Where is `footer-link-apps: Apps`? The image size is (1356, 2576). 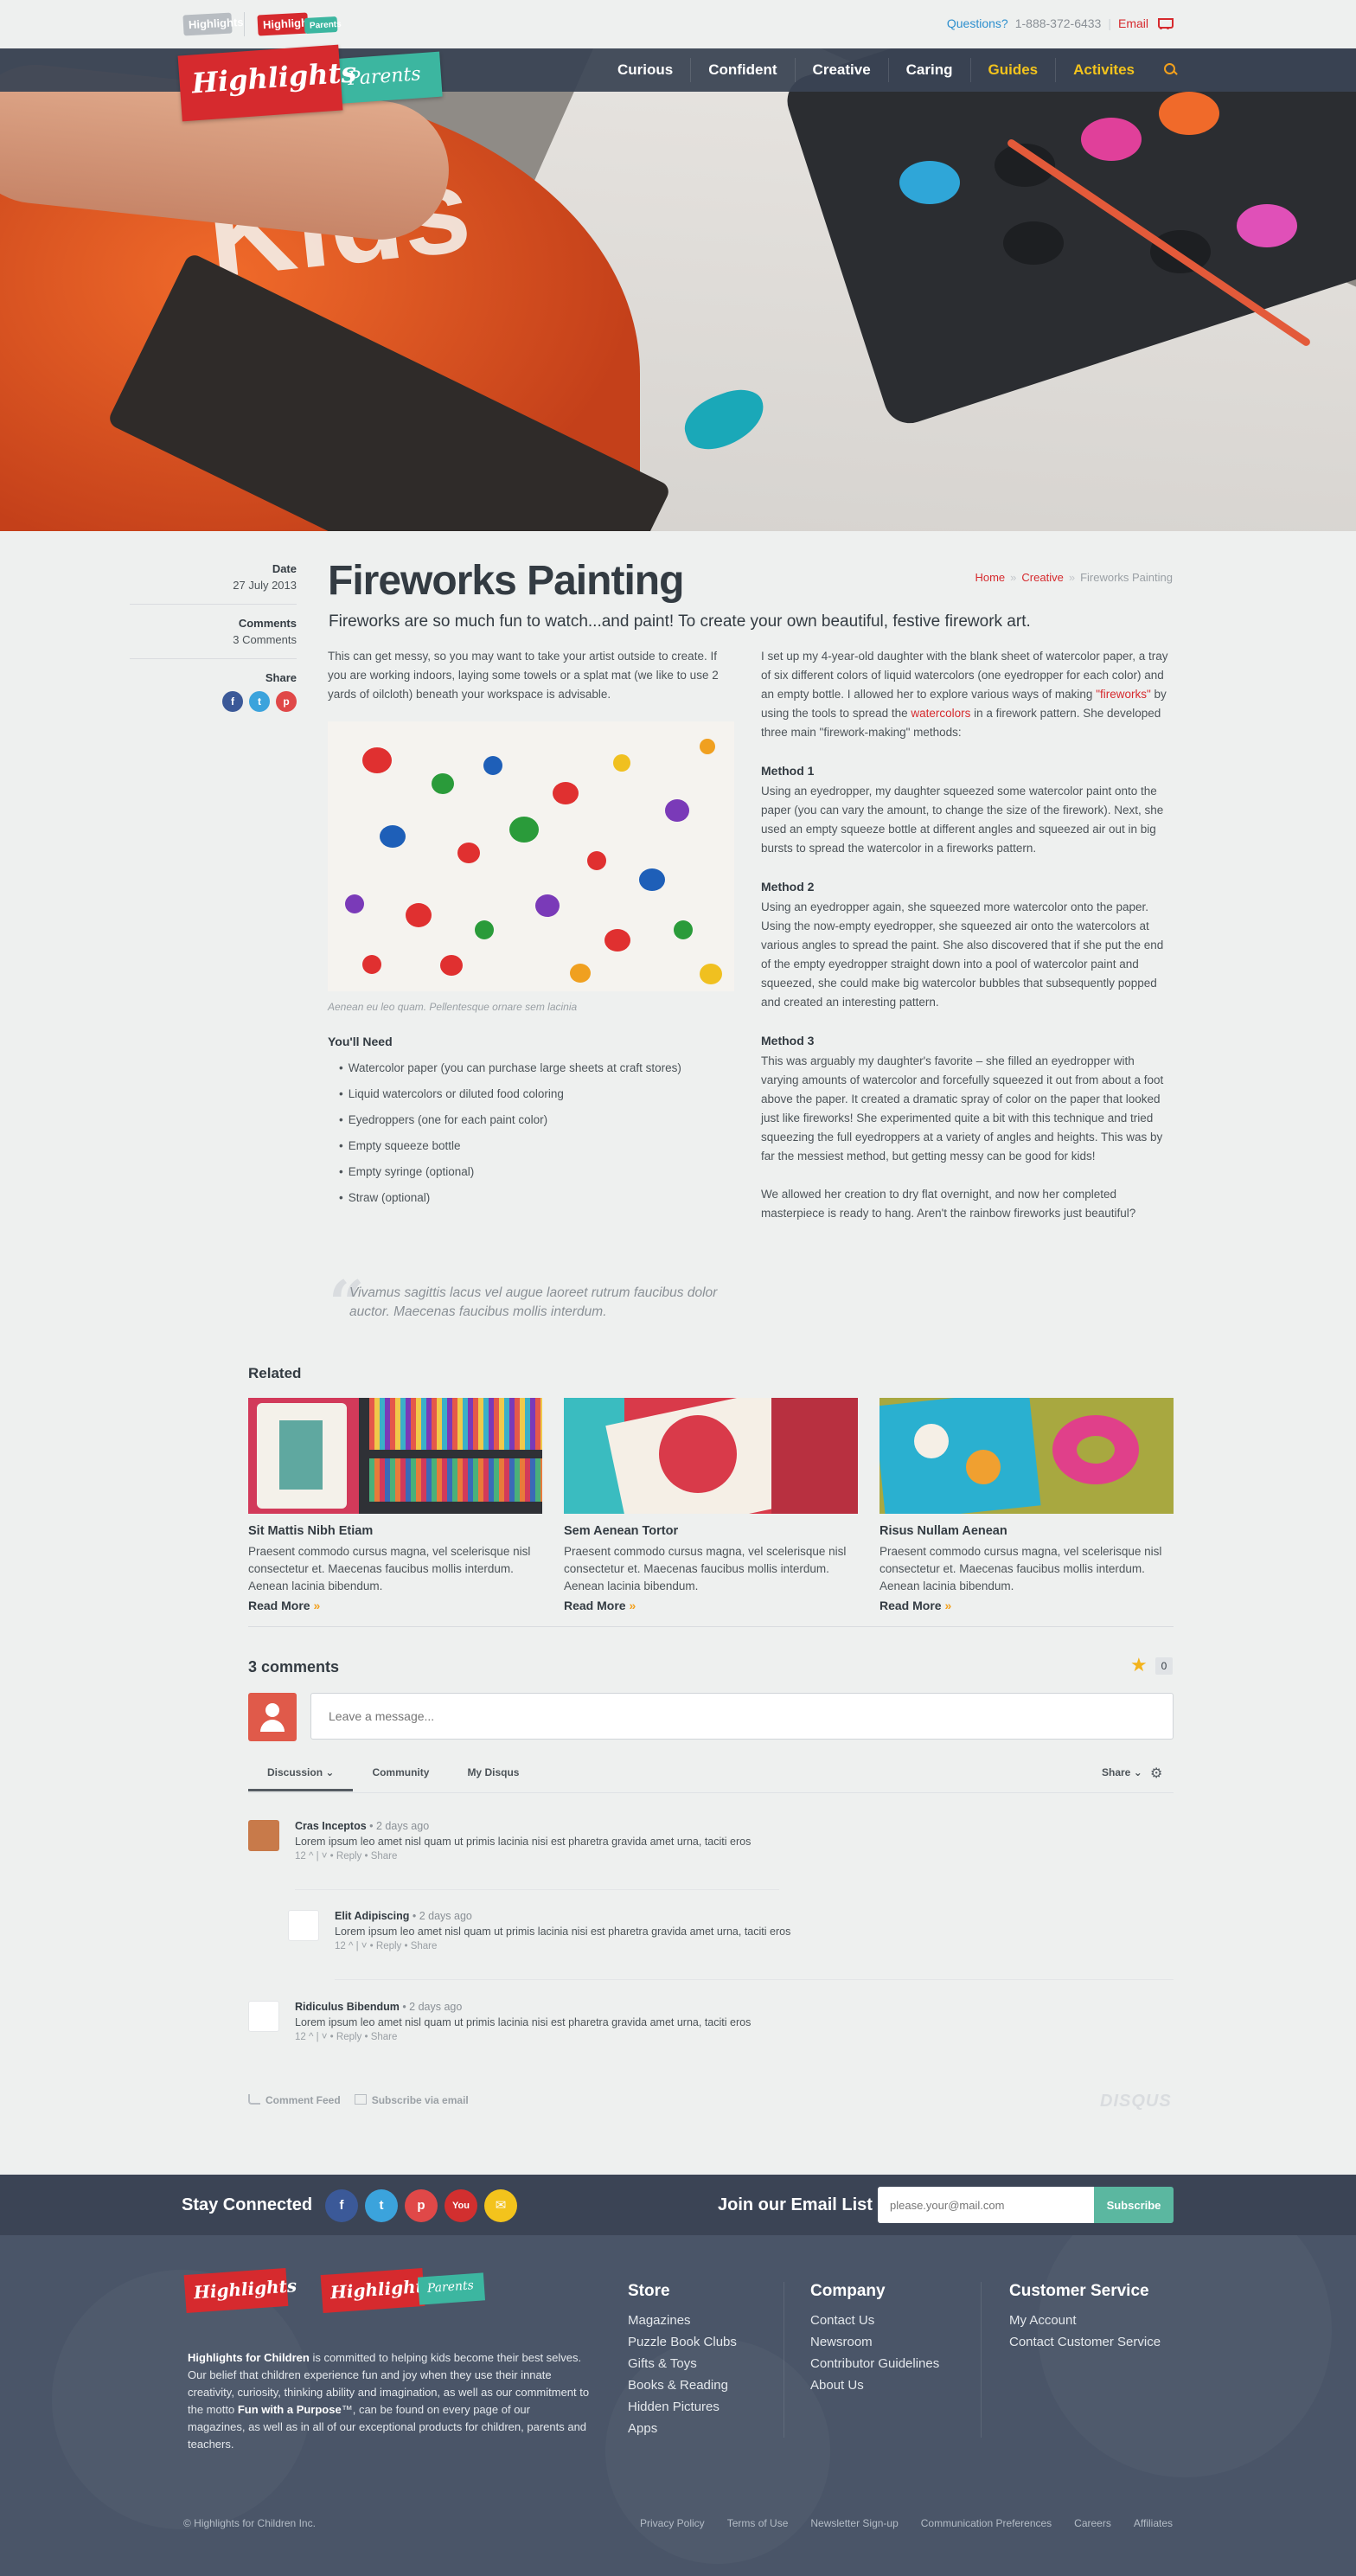 footer-link-apps: Apps is located at coordinates (682, 2428).